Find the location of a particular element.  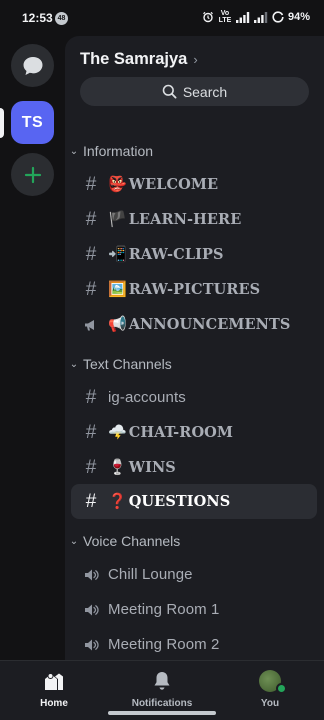

nav-you: You is located at coordinates (270, 689).